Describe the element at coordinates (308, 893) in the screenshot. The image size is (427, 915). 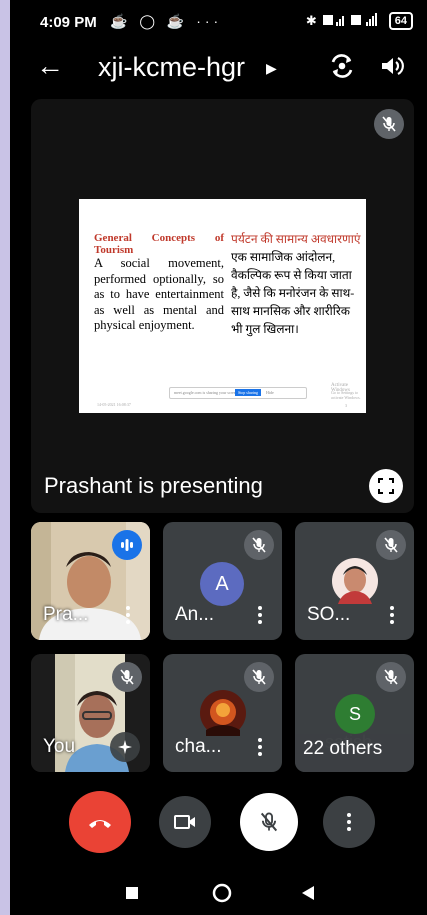
I see `back-triangle-icon` at that location.